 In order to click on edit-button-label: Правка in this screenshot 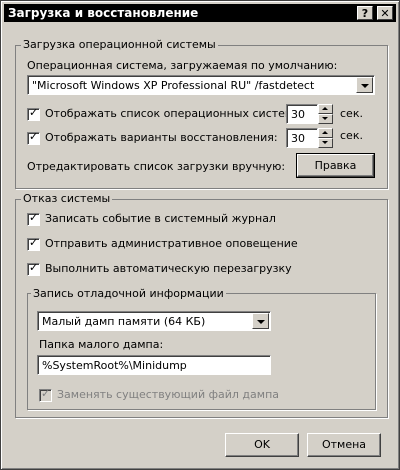, I will do `click(335, 165)`.